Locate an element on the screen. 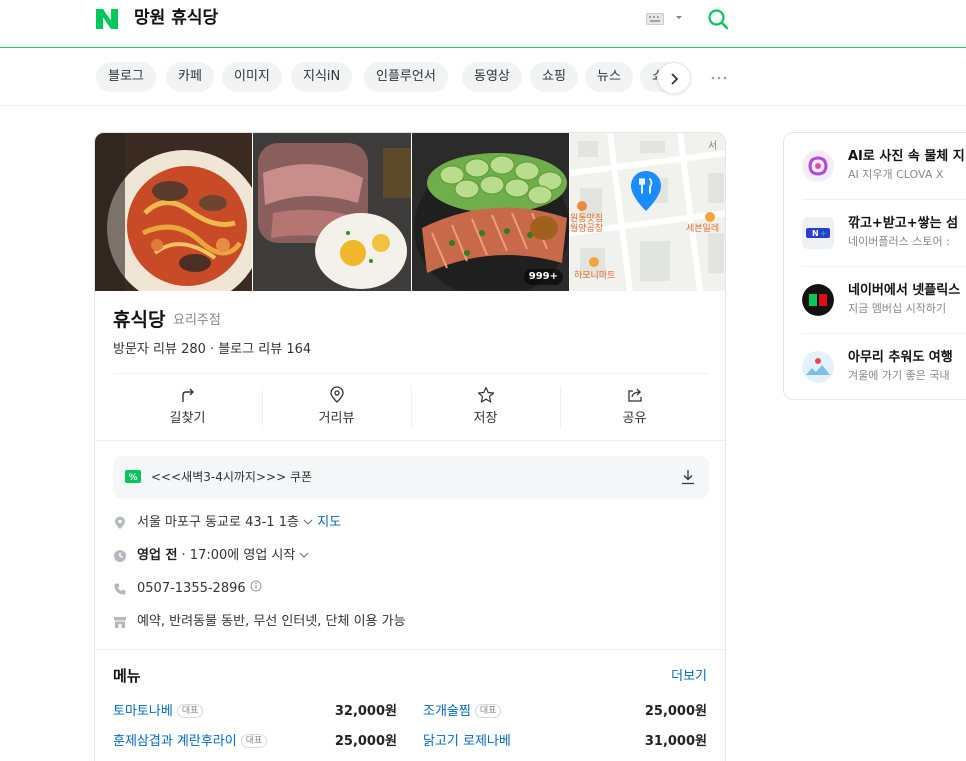  streetview-icon is located at coordinates (336, 394).